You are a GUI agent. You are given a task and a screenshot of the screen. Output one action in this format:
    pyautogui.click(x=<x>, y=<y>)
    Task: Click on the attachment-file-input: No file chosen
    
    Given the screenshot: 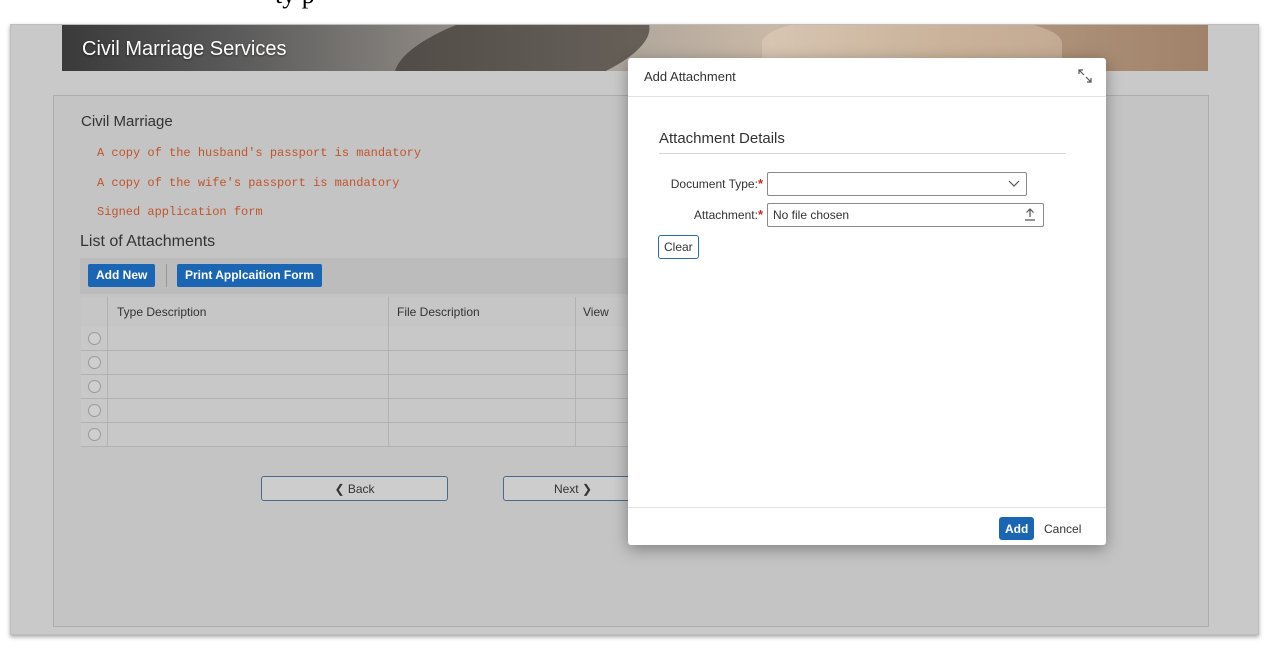 What is the action you would take?
    pyautogui.click(x=905, y=215)
    